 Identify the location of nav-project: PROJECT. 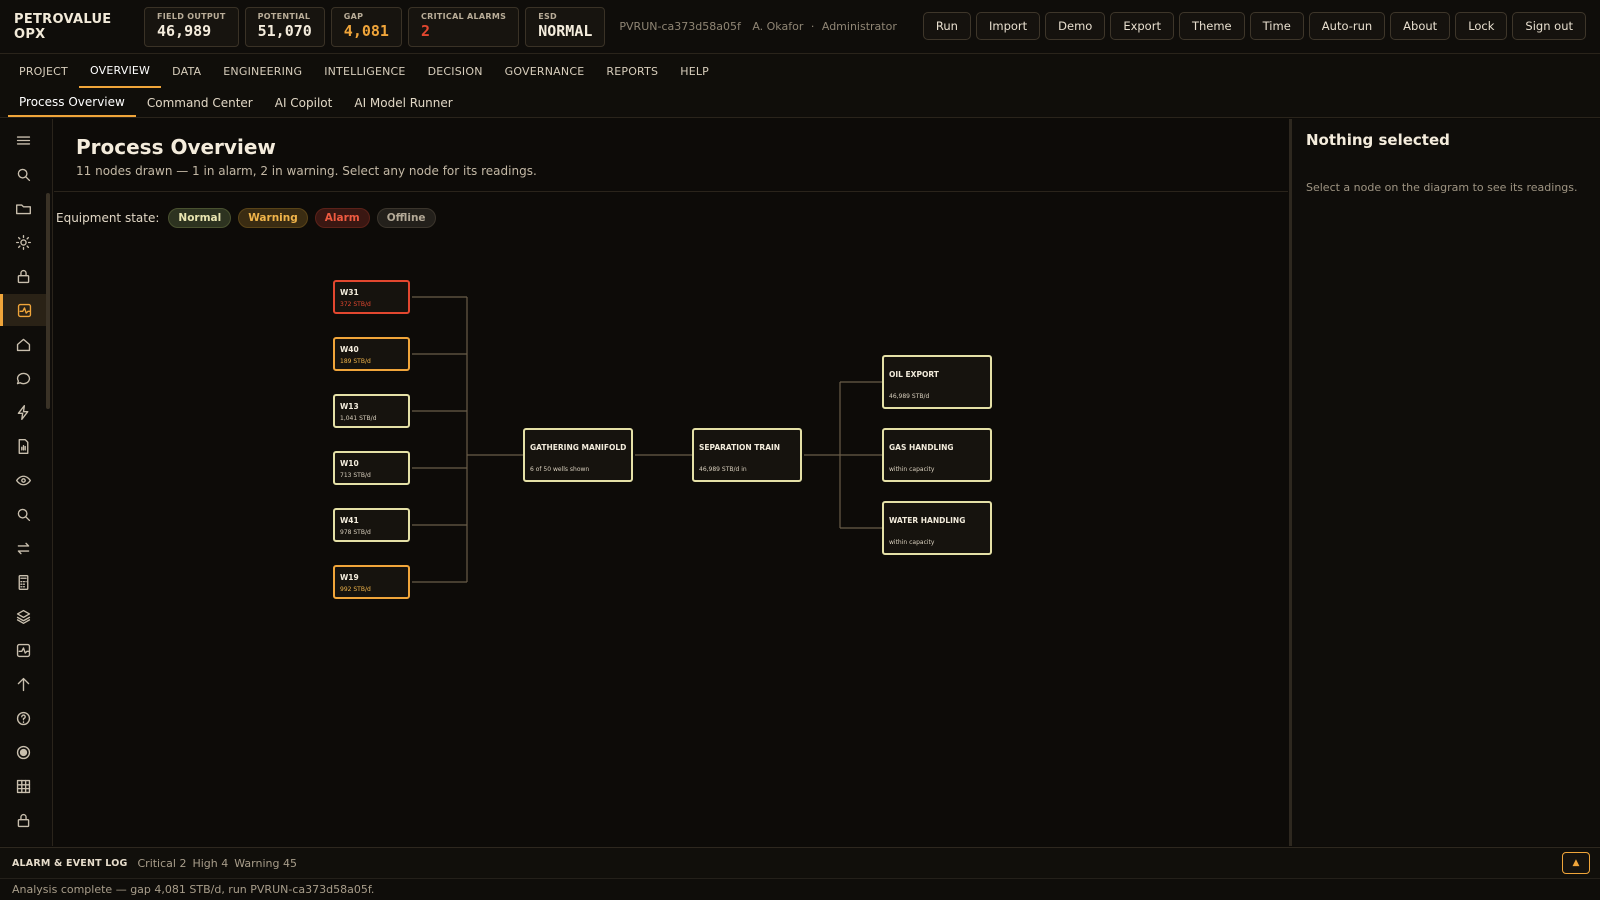
(43, 71).